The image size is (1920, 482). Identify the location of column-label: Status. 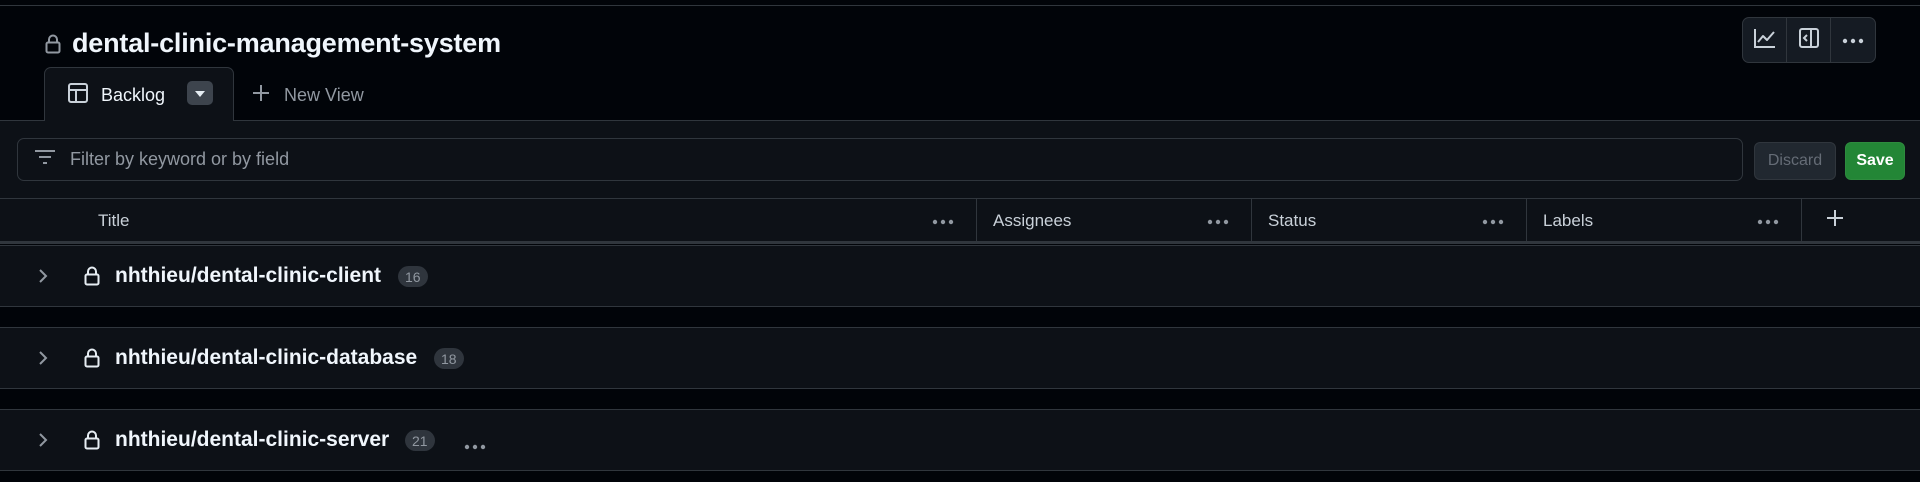
(1292, 220).